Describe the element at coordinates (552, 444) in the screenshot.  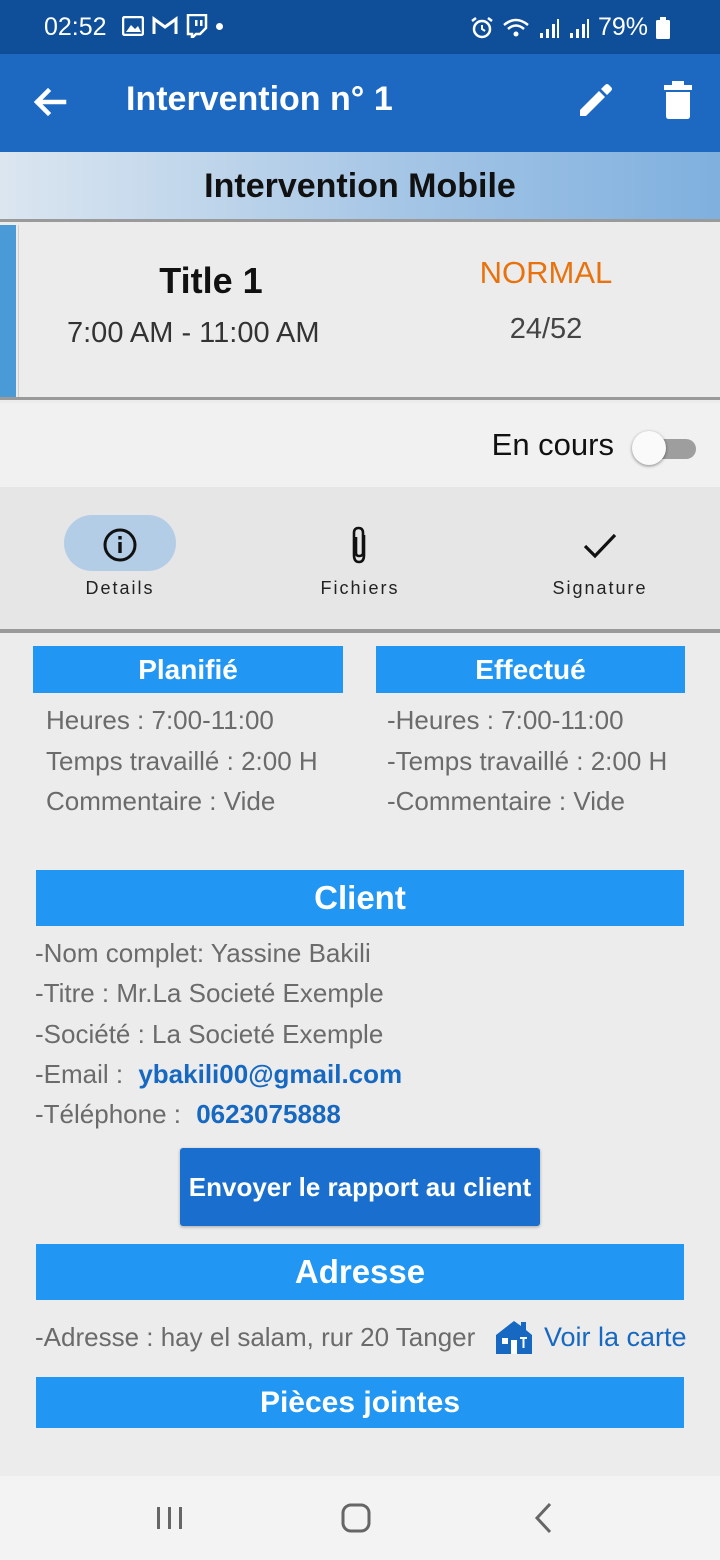
I see `status-label: En cours` at that location.